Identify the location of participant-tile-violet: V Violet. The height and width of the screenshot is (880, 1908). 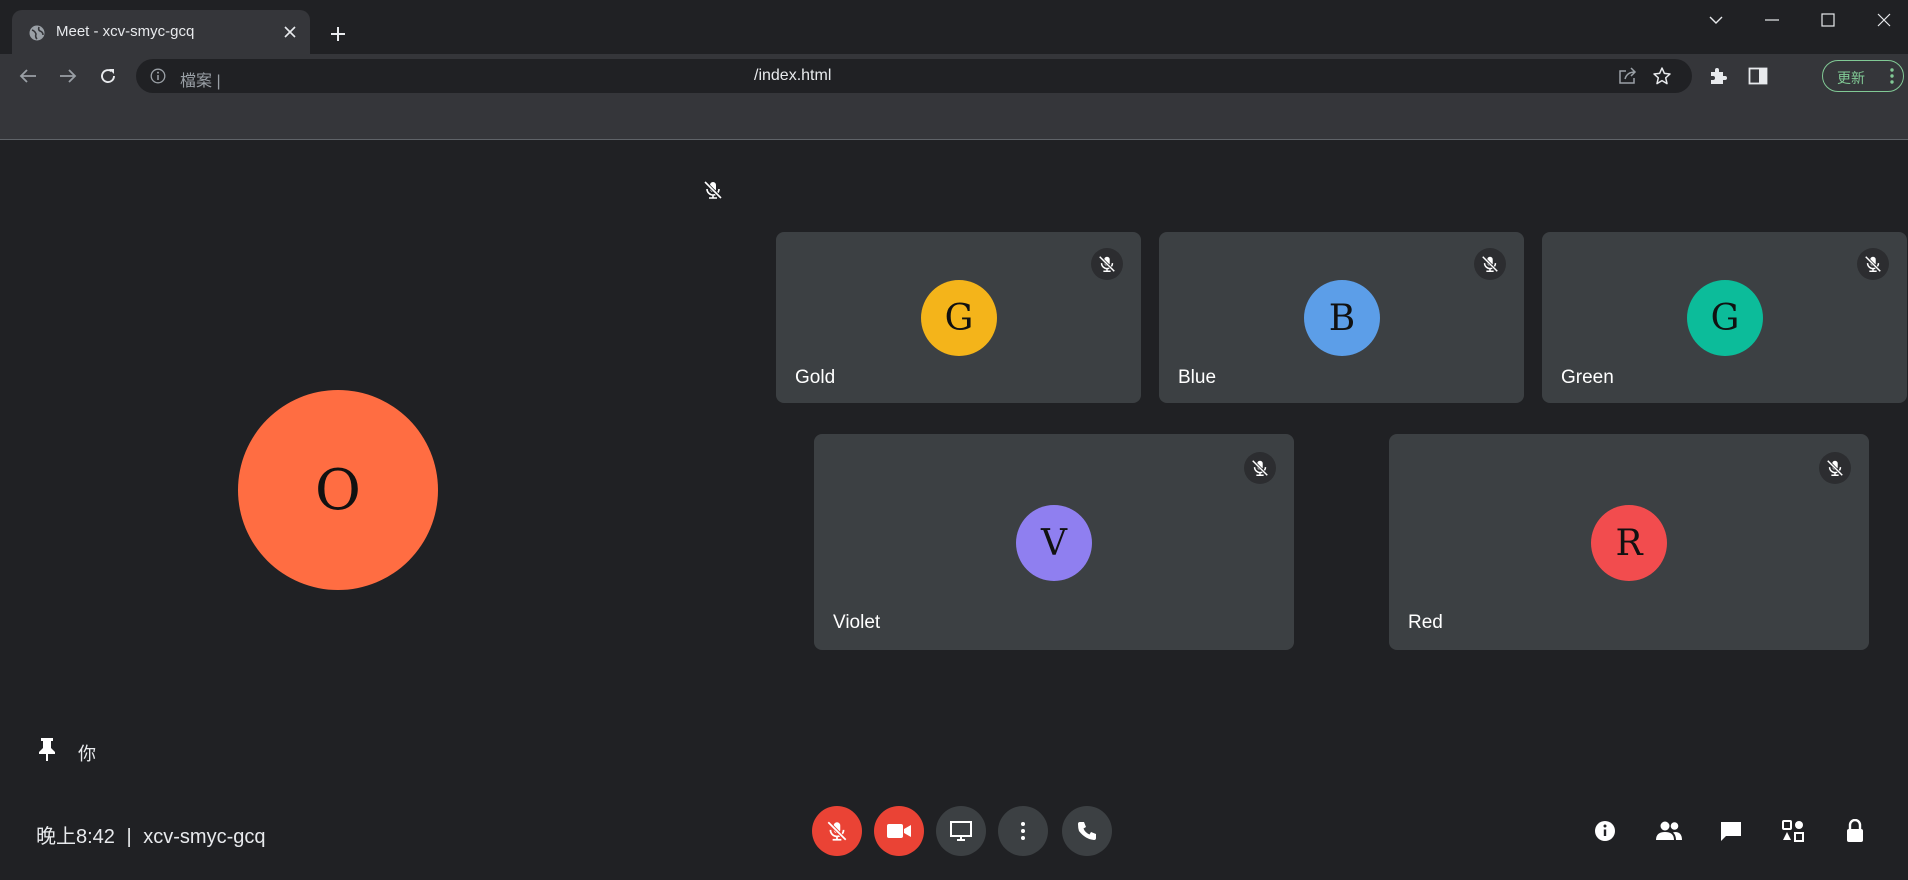
(1054, 542).